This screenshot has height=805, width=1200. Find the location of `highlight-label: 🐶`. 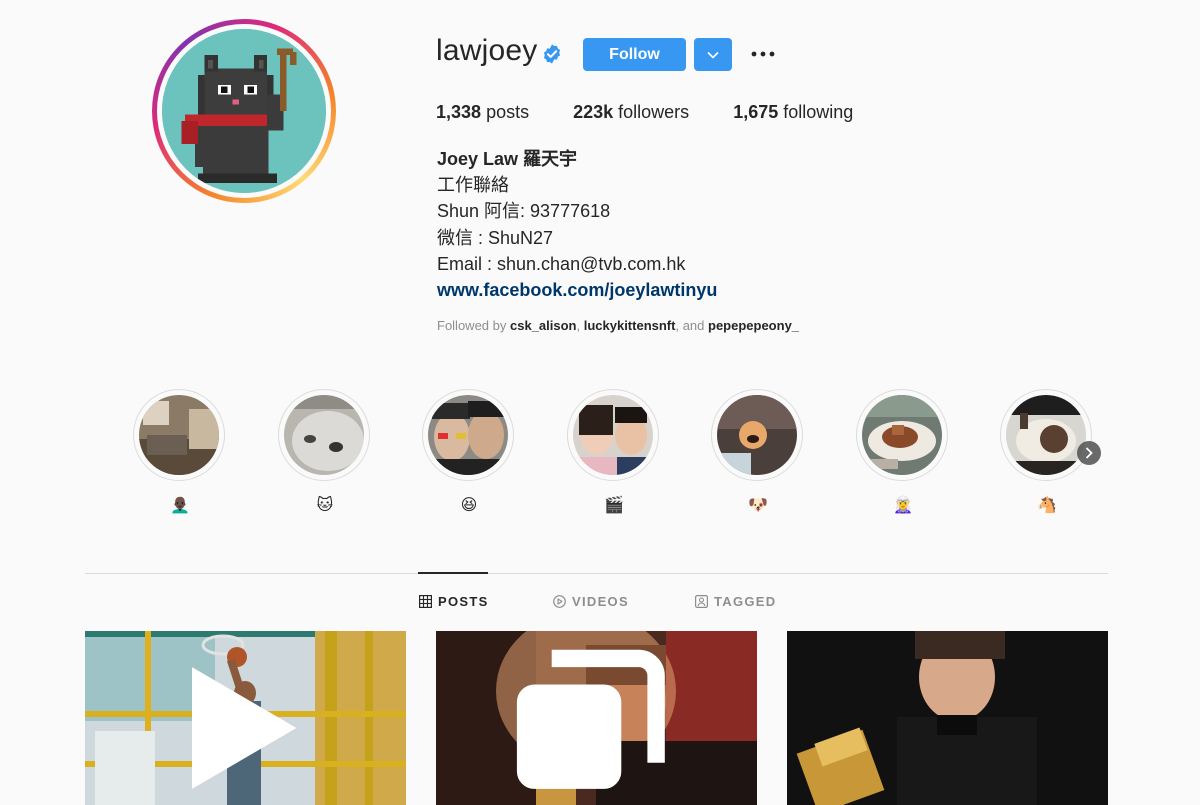

highlight-label: 🐶 is located at coordinates (758, 505).